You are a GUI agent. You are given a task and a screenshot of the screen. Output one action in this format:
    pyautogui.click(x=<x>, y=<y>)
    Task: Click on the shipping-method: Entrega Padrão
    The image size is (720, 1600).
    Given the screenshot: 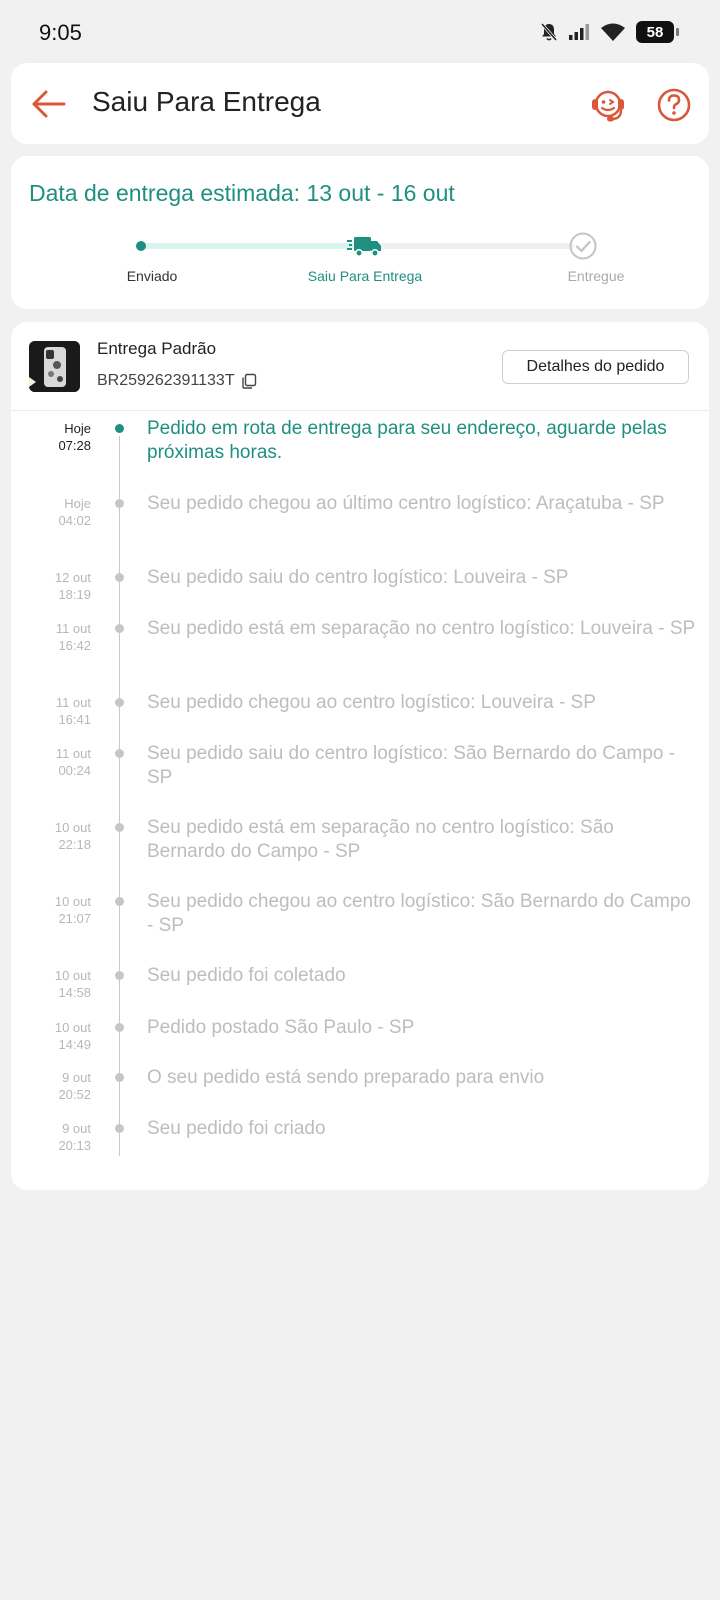 What is the action you would take?
    pyautogui.click(x=157, y=348)
    